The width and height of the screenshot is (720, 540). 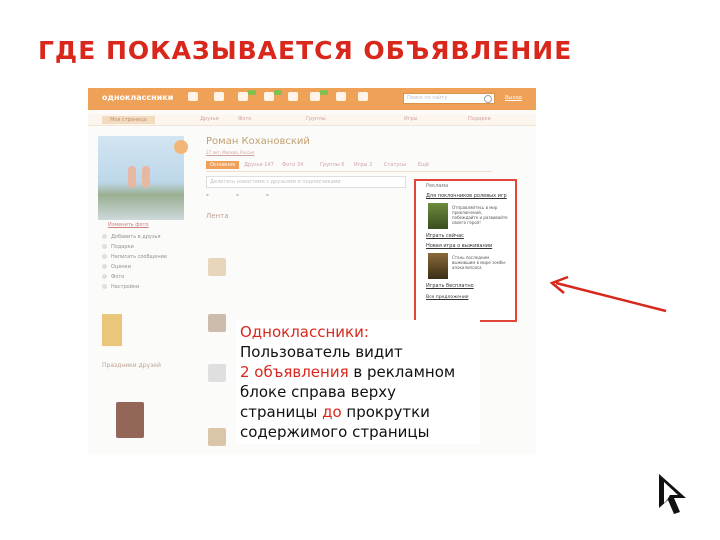 What do you see at coordinates (113, 277) in the screenshot?
I see `left-menu-item: Фото` at bounding box center [113, 277].